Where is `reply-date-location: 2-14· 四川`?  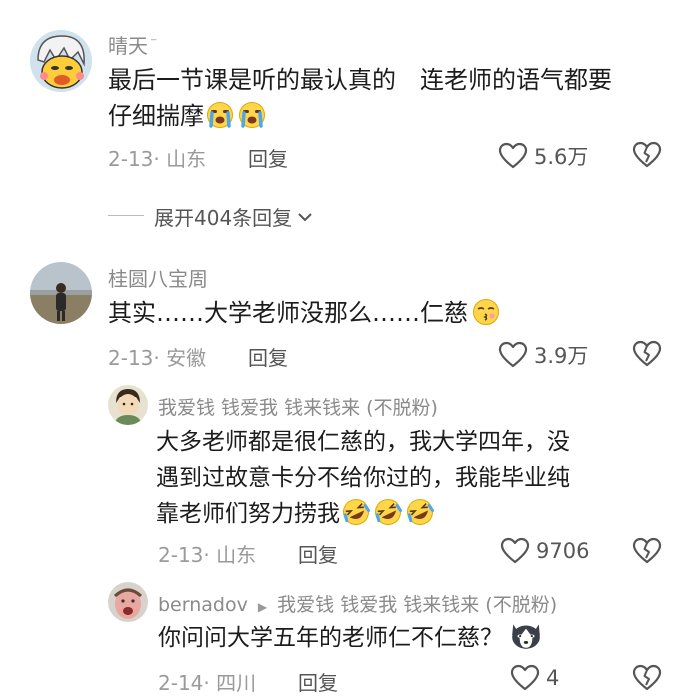
reply-date-location: 2-14· 四川 is located at coordinates (207, 683).